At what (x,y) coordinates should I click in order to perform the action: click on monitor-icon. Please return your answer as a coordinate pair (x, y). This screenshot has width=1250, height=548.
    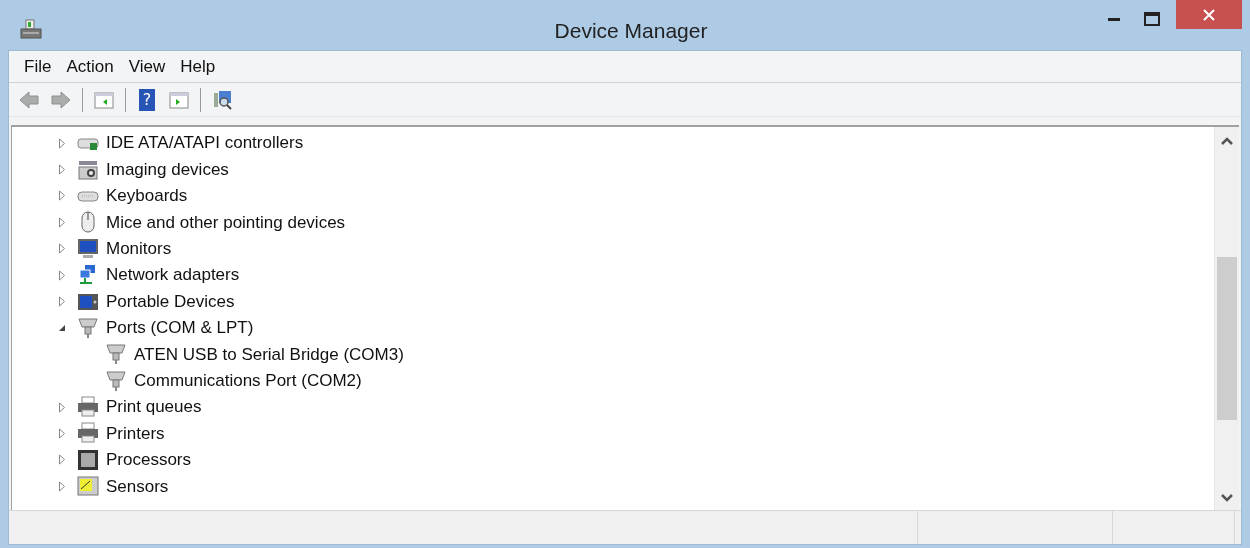
    Looking at the image, I should click on (88, 248).